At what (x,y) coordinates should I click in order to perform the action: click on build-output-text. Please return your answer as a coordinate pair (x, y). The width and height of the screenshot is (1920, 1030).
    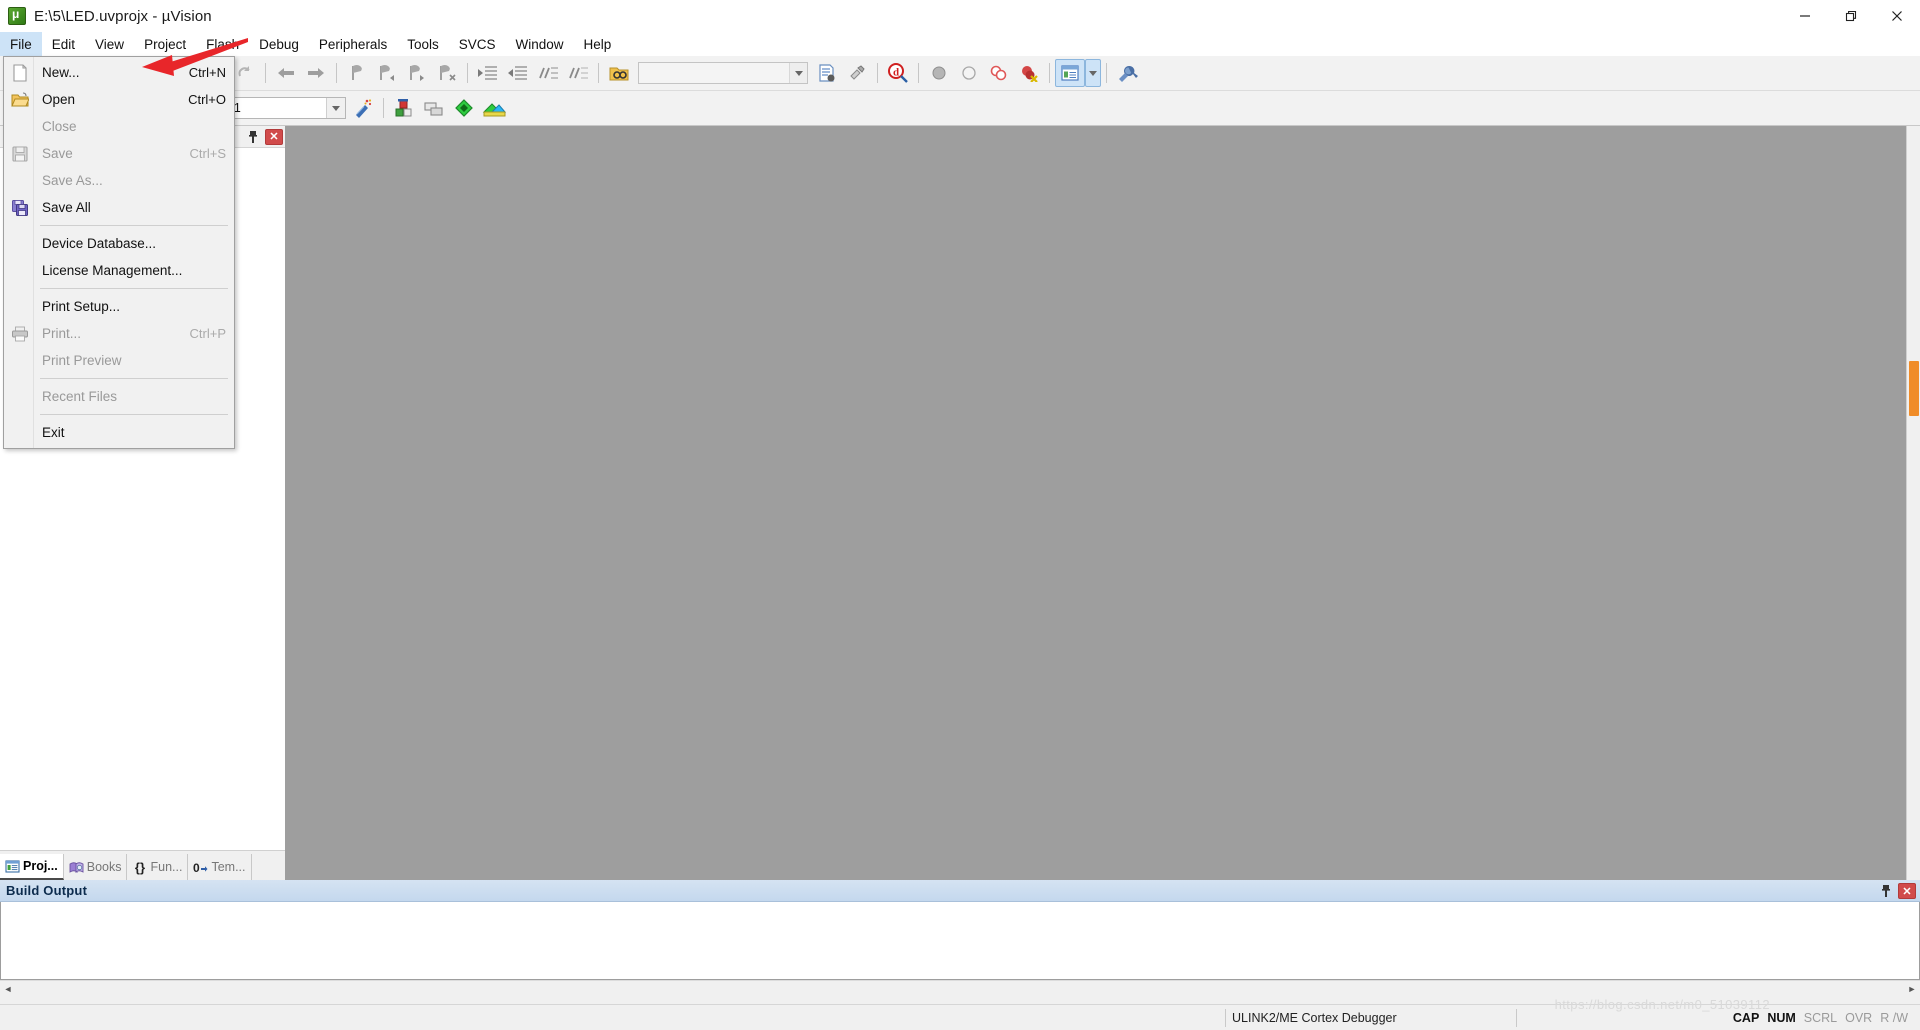
    Looking at the image, I should click on (960, 941).